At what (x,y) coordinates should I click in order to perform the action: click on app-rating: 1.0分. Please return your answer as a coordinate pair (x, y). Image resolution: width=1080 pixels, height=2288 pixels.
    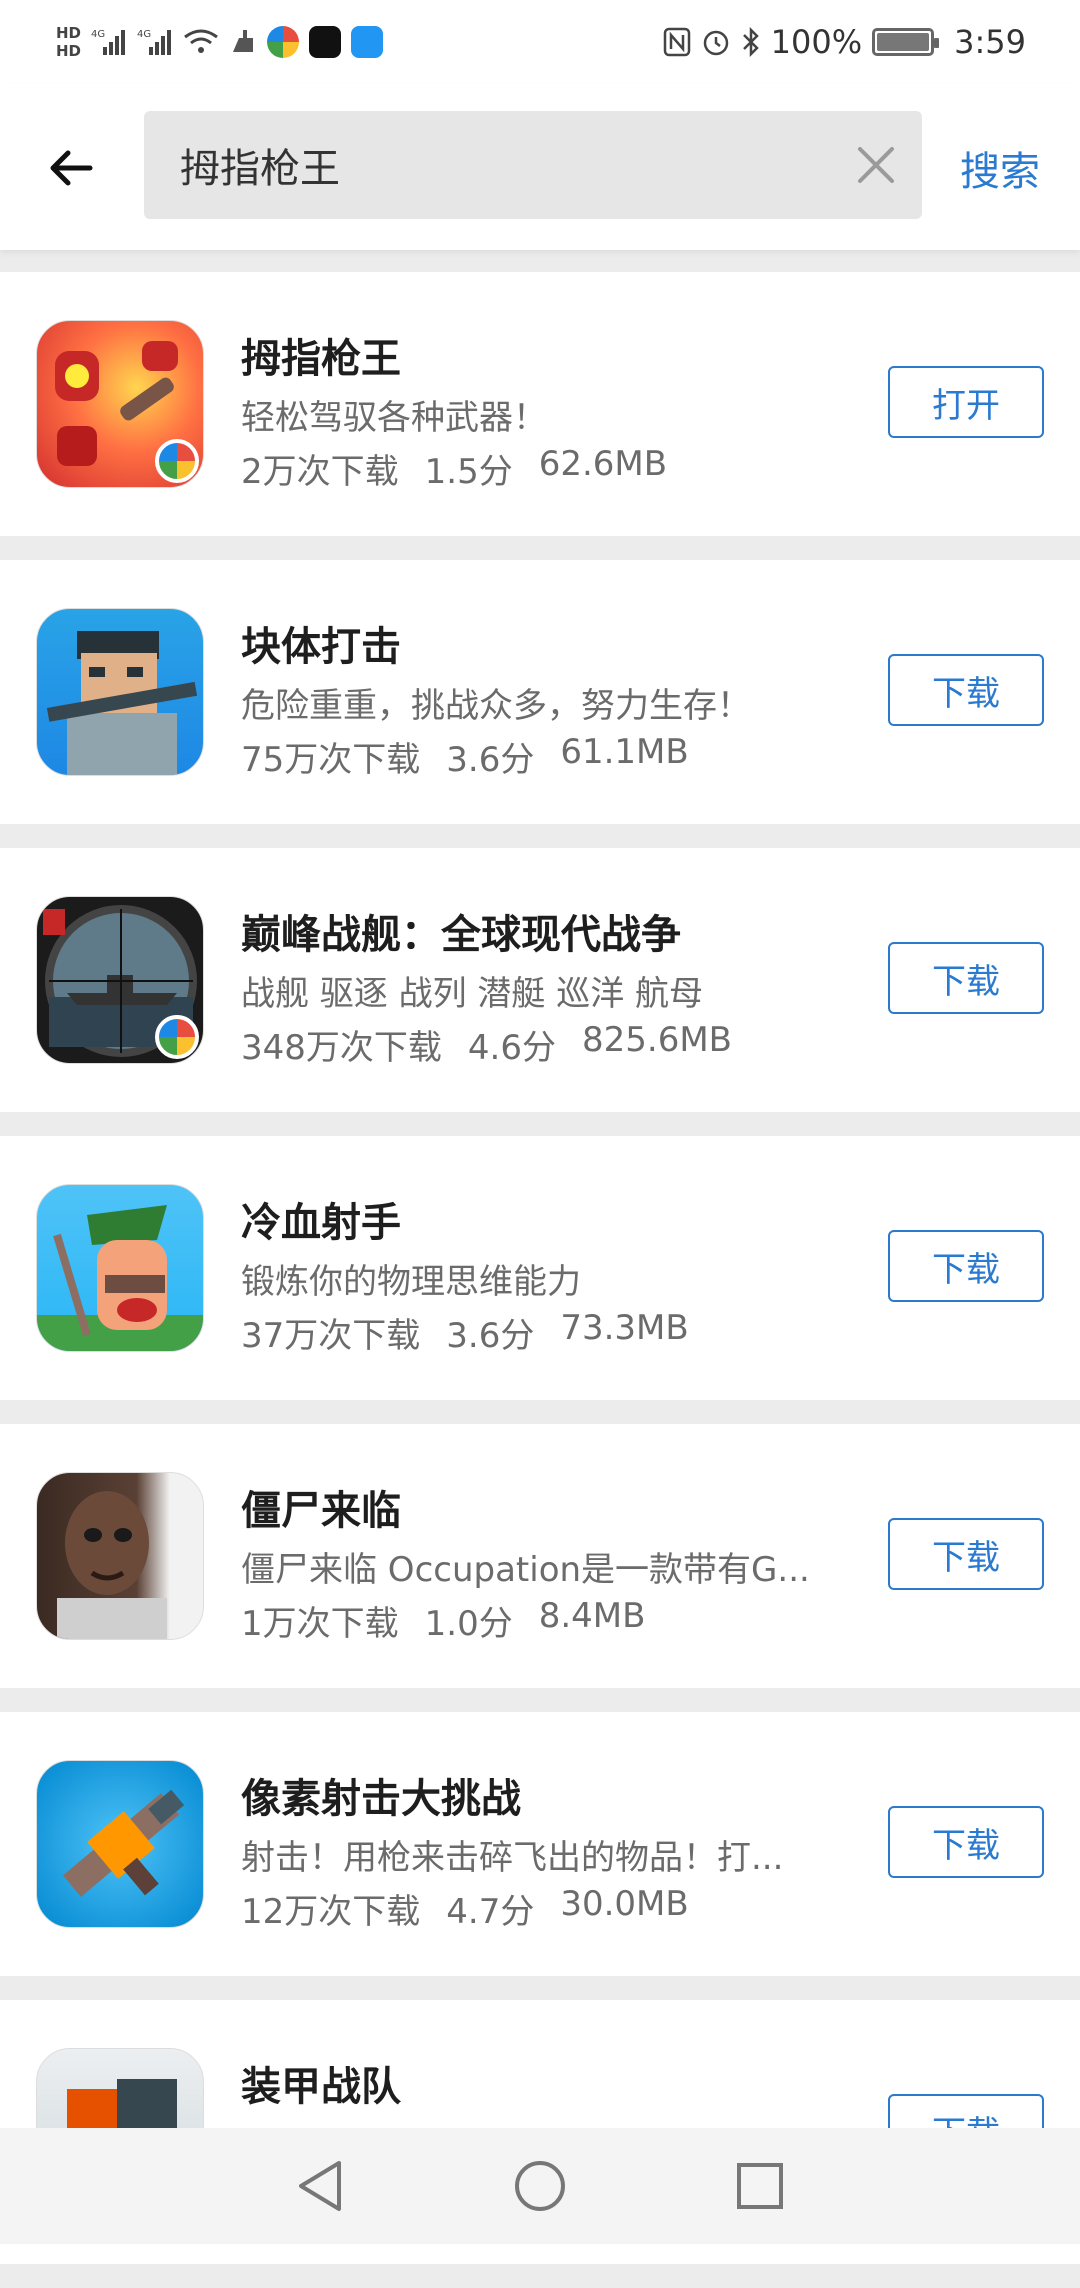
    Looking at the image, I should click on (468, 1624).